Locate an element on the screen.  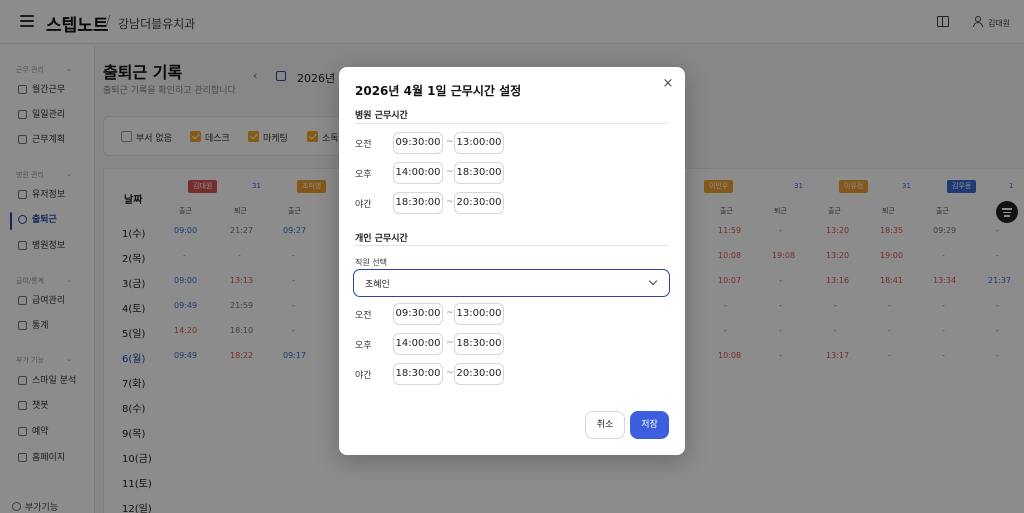
staff-select-label: 직원 선택 is located at coordinates (371, 262).